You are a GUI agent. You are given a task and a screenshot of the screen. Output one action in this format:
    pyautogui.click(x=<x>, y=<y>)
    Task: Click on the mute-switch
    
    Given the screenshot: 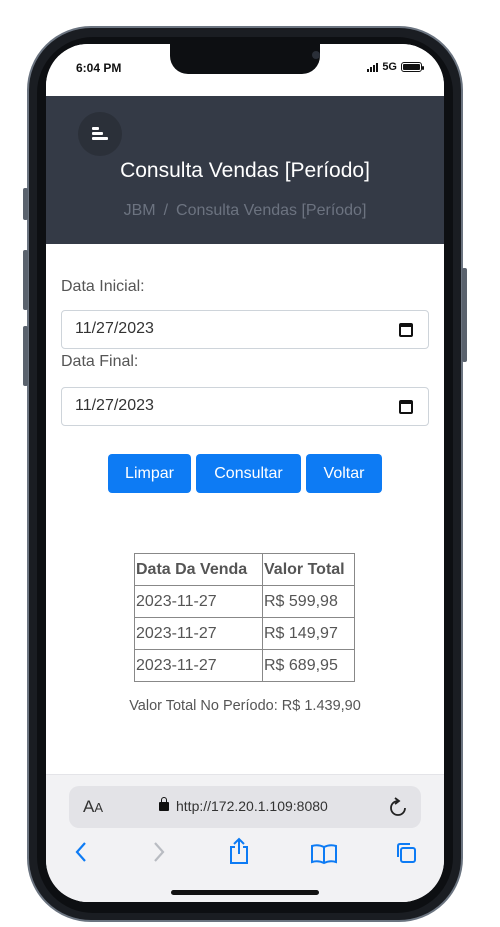 What is the action you would take?
    pyautogui.click(x=25, y=204)
    